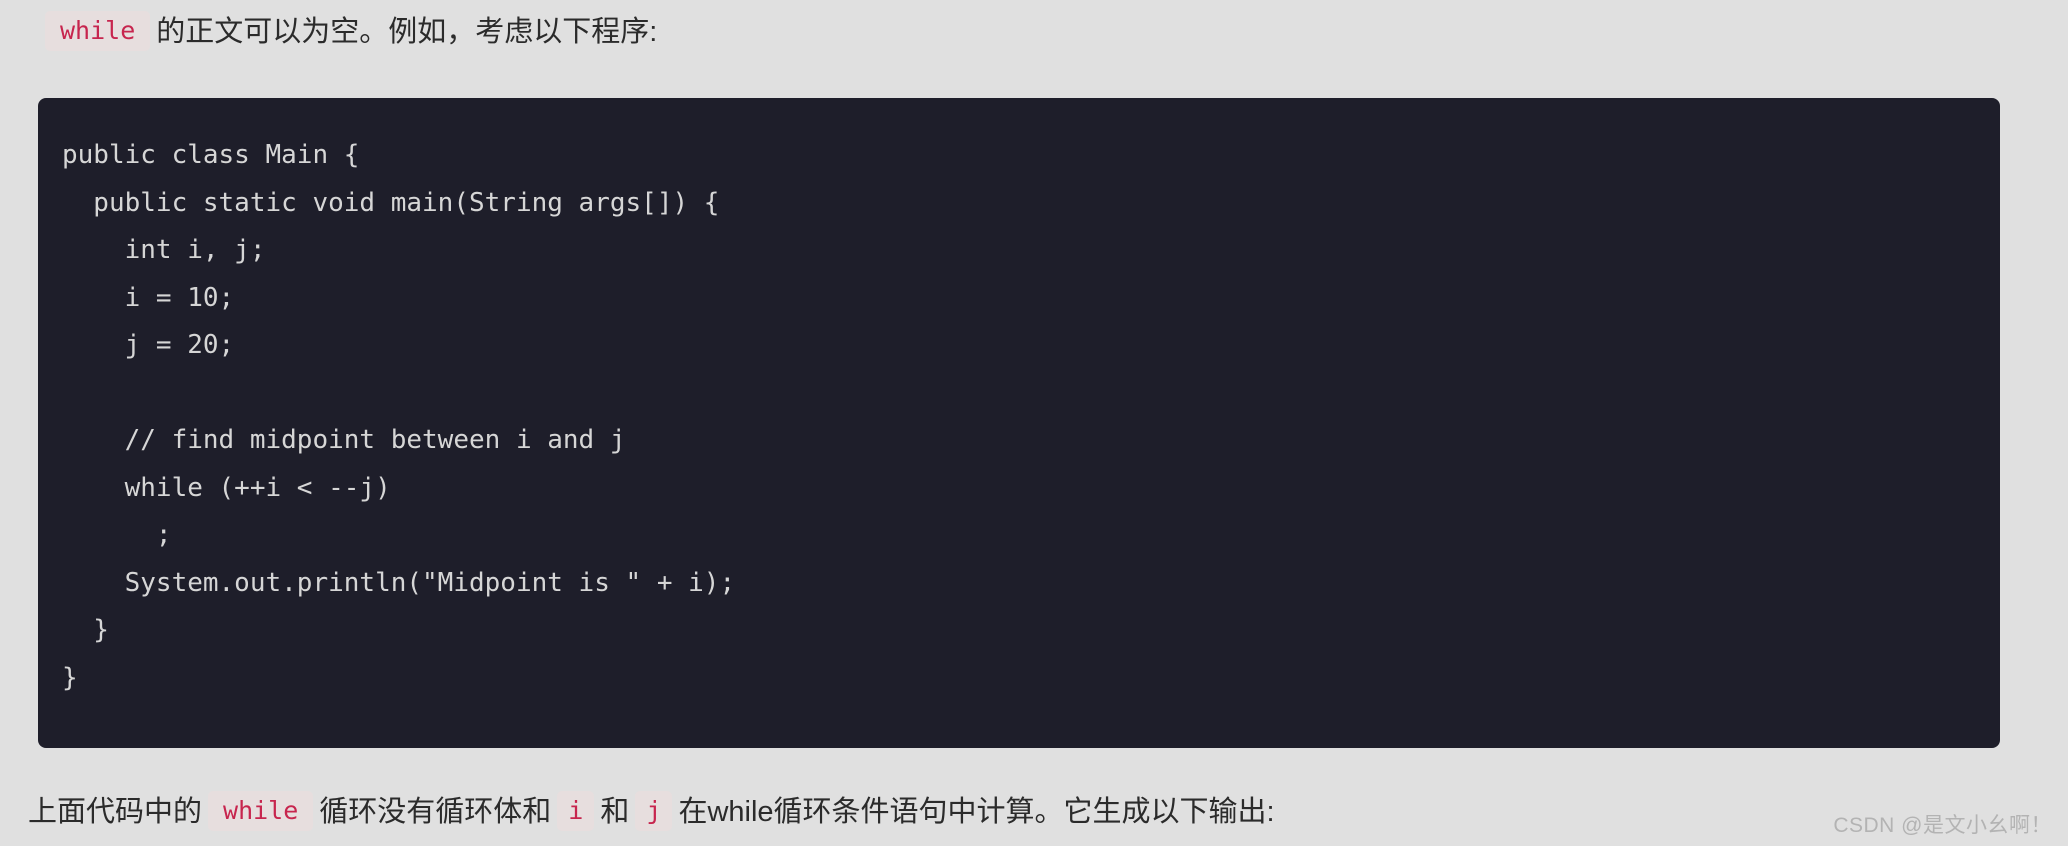 This screenshot has width=2068, height=846. Describe the element at coordinates (615, 812) in the screenshot. I see `outro-text-segment-3: 和` at that location.